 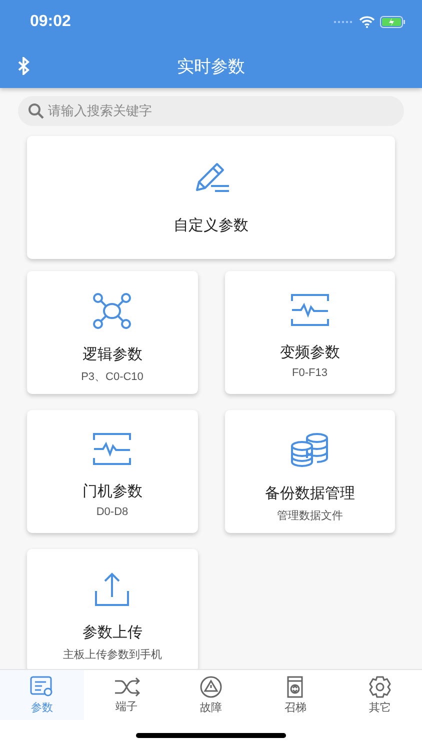 I want to click on card-title: 门机参数, so click(x=112, y=491).